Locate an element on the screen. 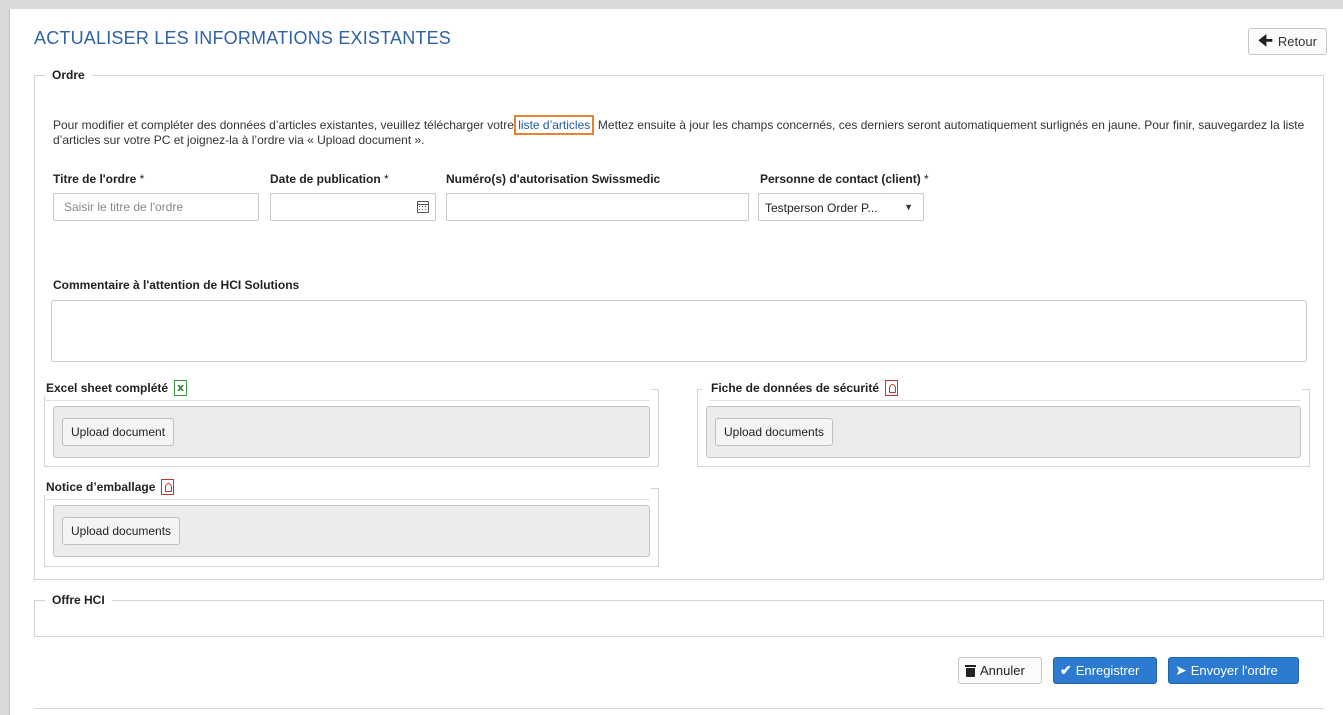 This screenshot has height=715, width=1343. page-title: ACTUALISER LES INFORMATIONS EXISTANTES is located at coordinates (243, 38).